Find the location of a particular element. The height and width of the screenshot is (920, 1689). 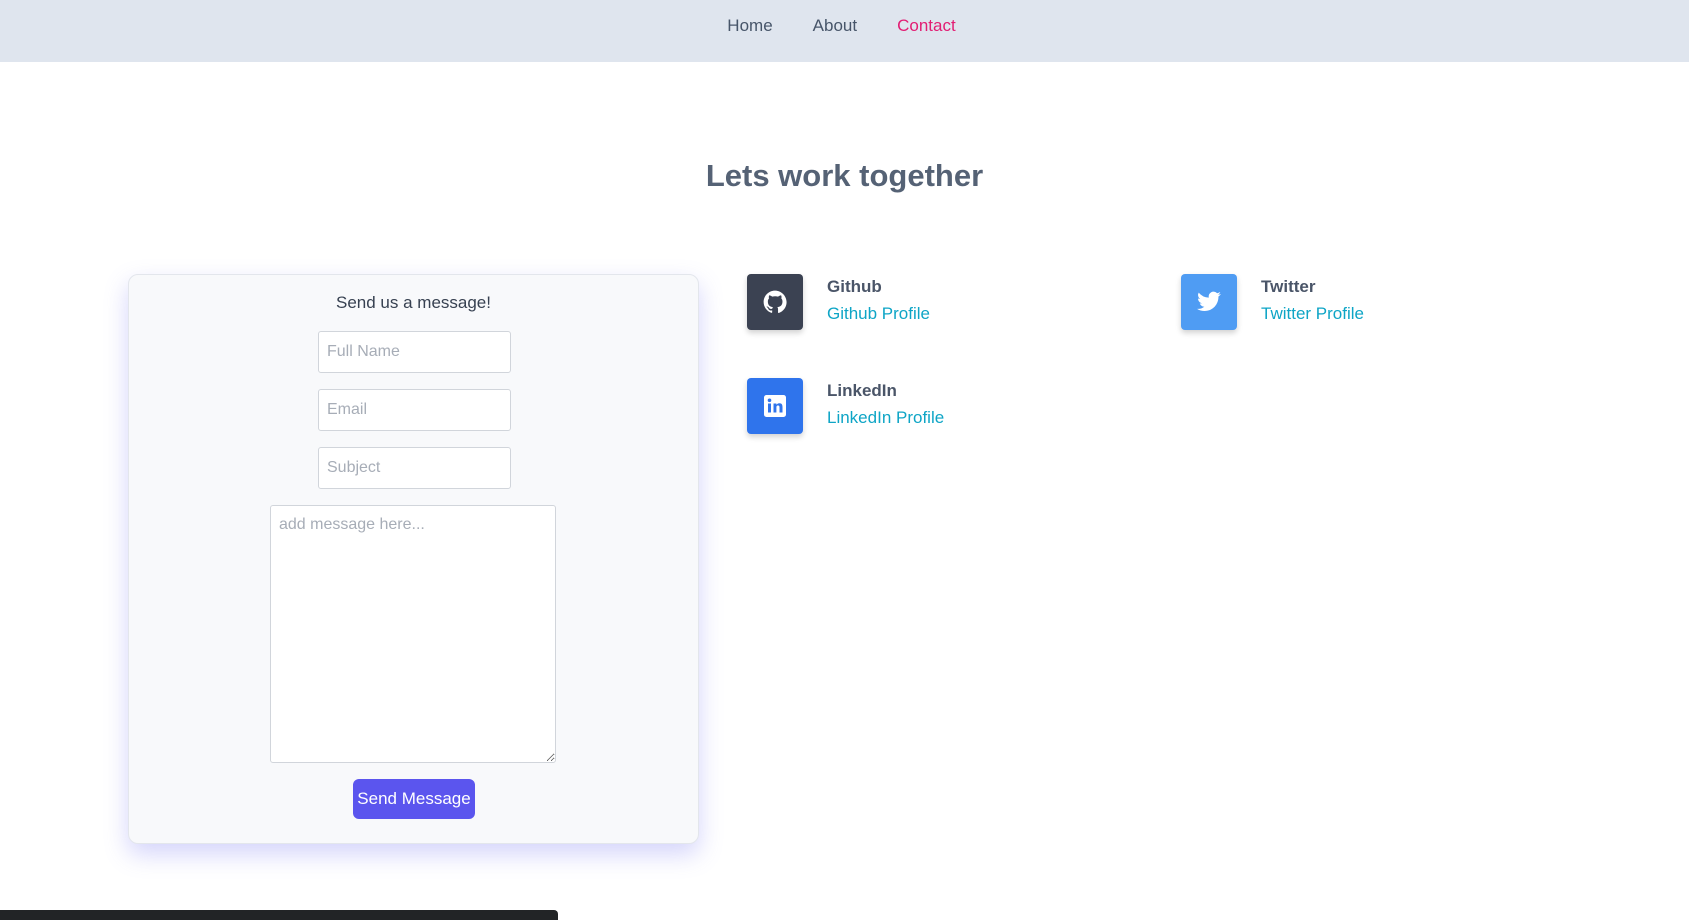

github-text: Github Github Profile is located at coordinates (878, 299).